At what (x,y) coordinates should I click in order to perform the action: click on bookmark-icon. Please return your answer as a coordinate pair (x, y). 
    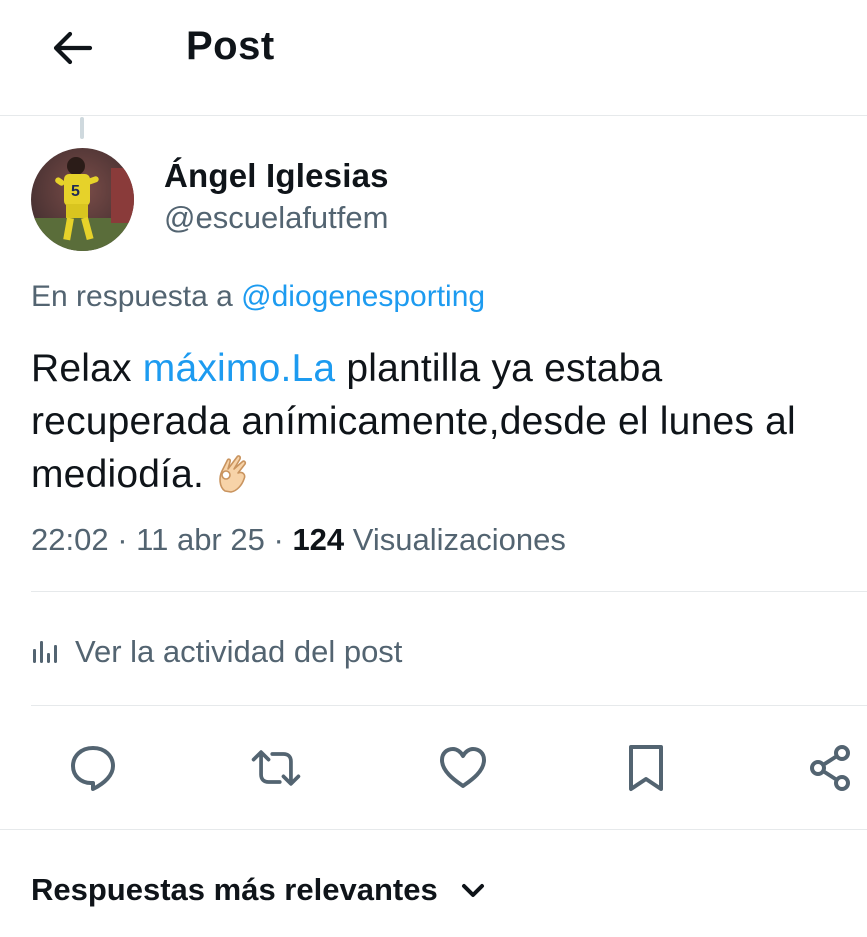
    Looking at the image, I should click on (646, 768).